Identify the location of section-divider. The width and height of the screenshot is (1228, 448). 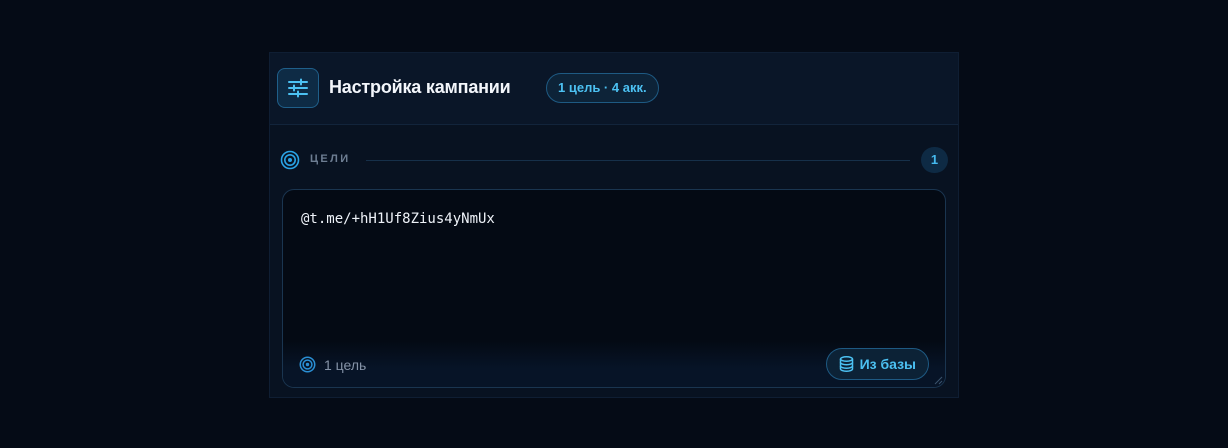
(638, 160).